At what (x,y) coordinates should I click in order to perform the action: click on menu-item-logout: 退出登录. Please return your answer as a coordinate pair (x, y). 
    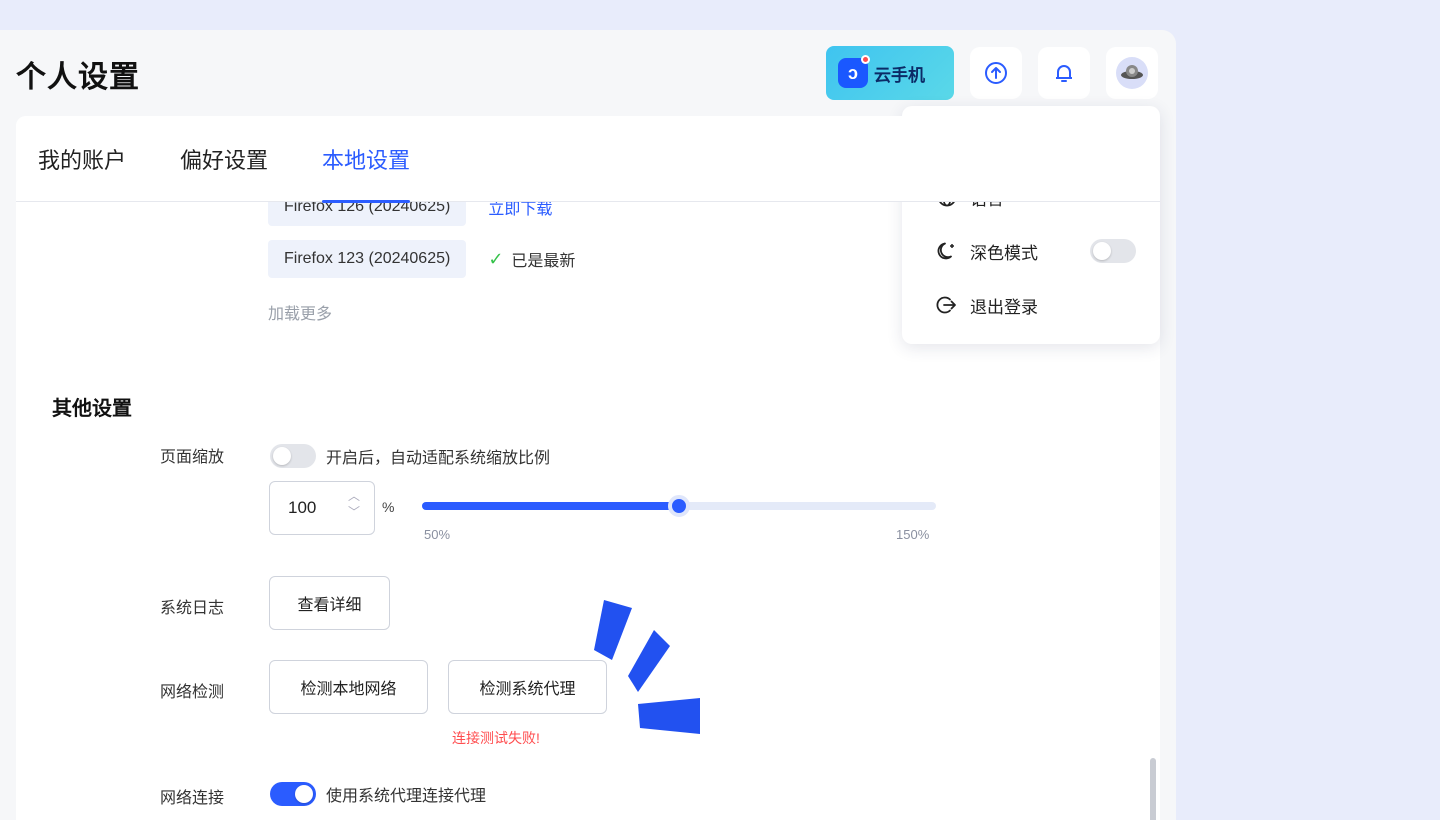
    Looking at the image, I should click on (1031, 305).